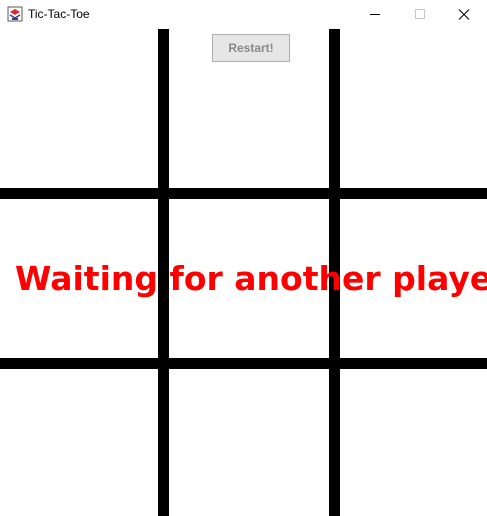  I want to click on maximize-button, so click(420, 14).